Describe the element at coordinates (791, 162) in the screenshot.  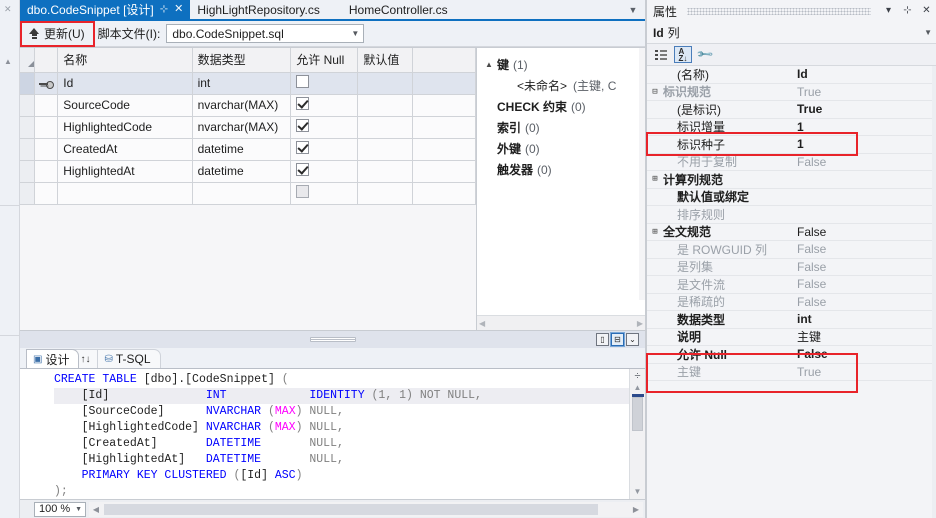
I see `property-row-not-for-replication: 不用于复制 False` at that location.